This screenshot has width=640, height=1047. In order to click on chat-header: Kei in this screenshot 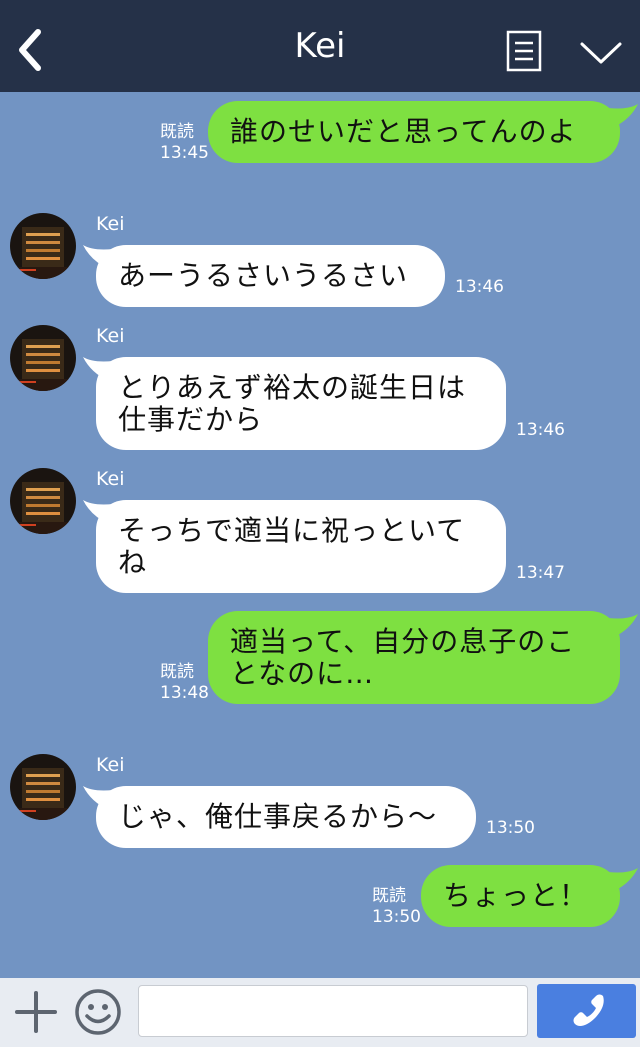, I will do `click(320, 46)`.